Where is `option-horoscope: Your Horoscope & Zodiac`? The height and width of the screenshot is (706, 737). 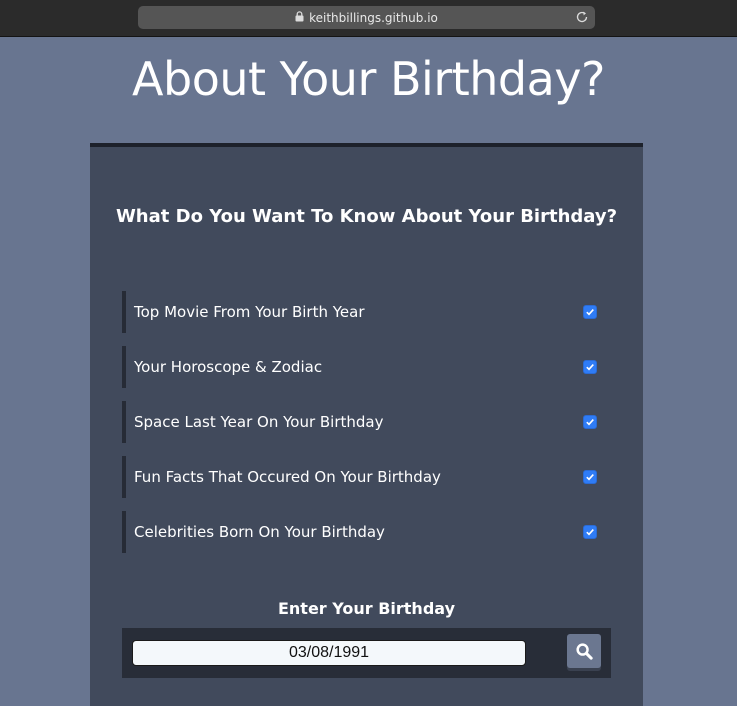
option-horoscope: Your Horoscope & Zodiac is located at coordinates (362, 367).